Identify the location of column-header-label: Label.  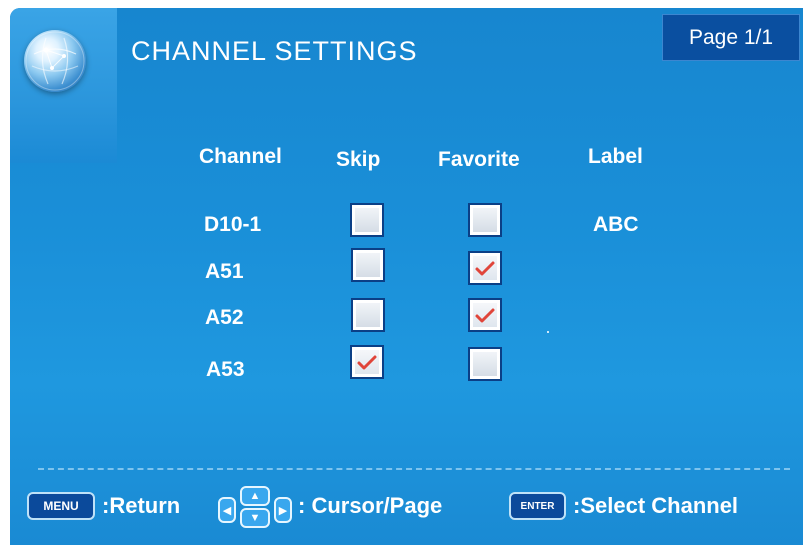
(615, 156).